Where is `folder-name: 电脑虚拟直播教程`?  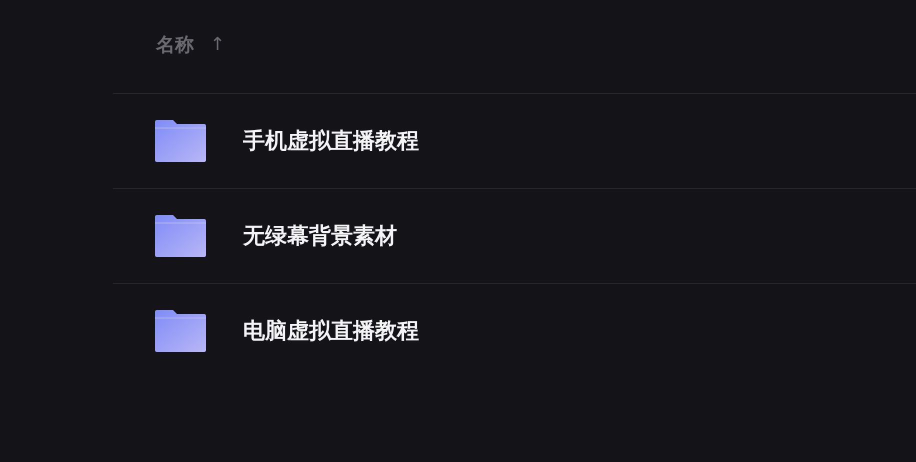 folder-name: 电脑虚拟直播教程 is located at coordinates (331, 331).